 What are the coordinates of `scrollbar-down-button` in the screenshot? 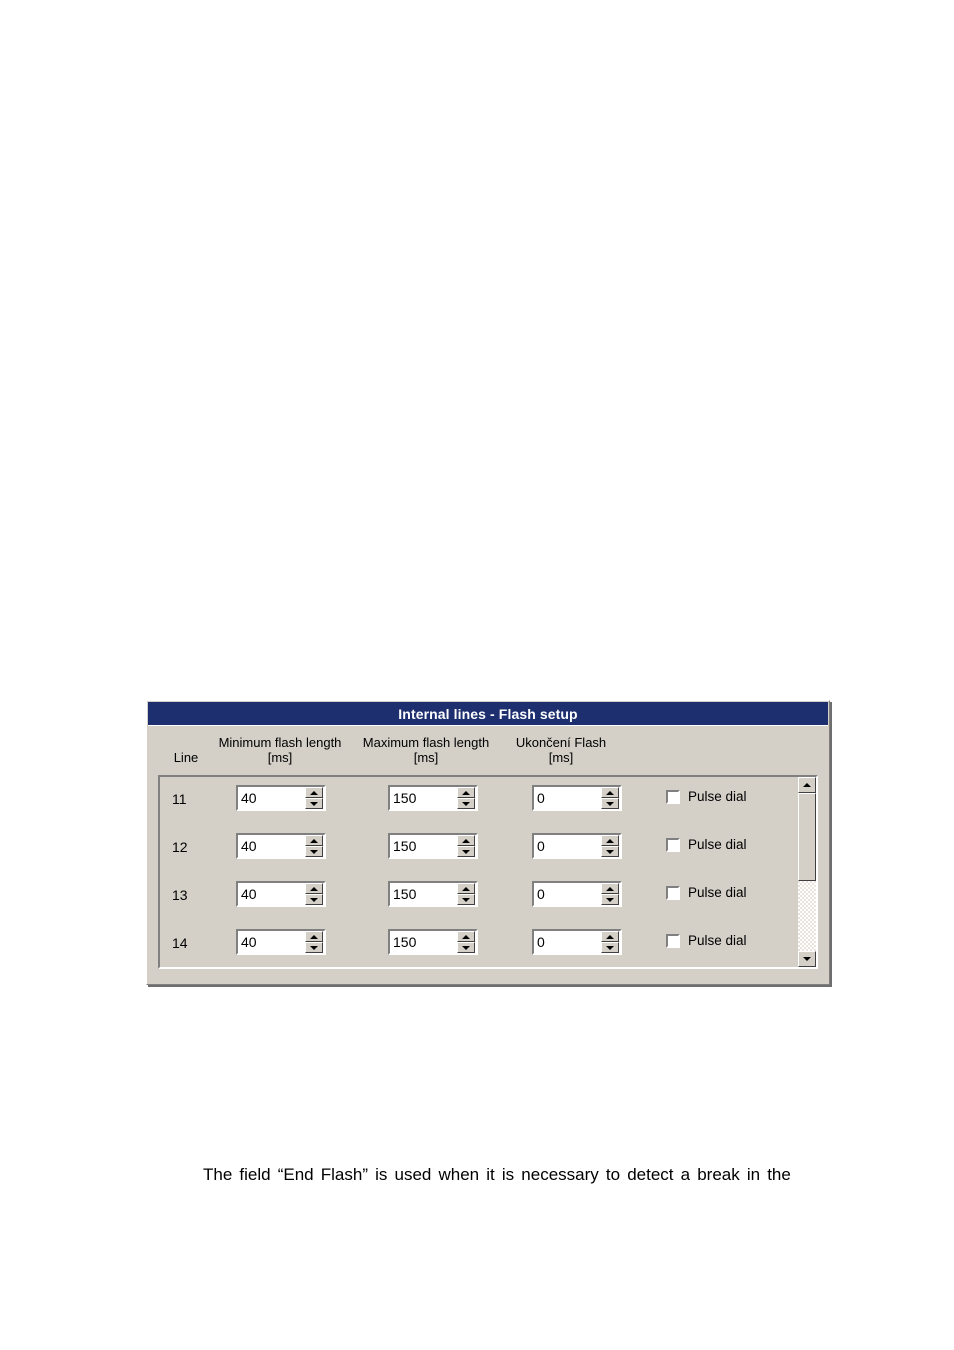 It's located at (807, 959).